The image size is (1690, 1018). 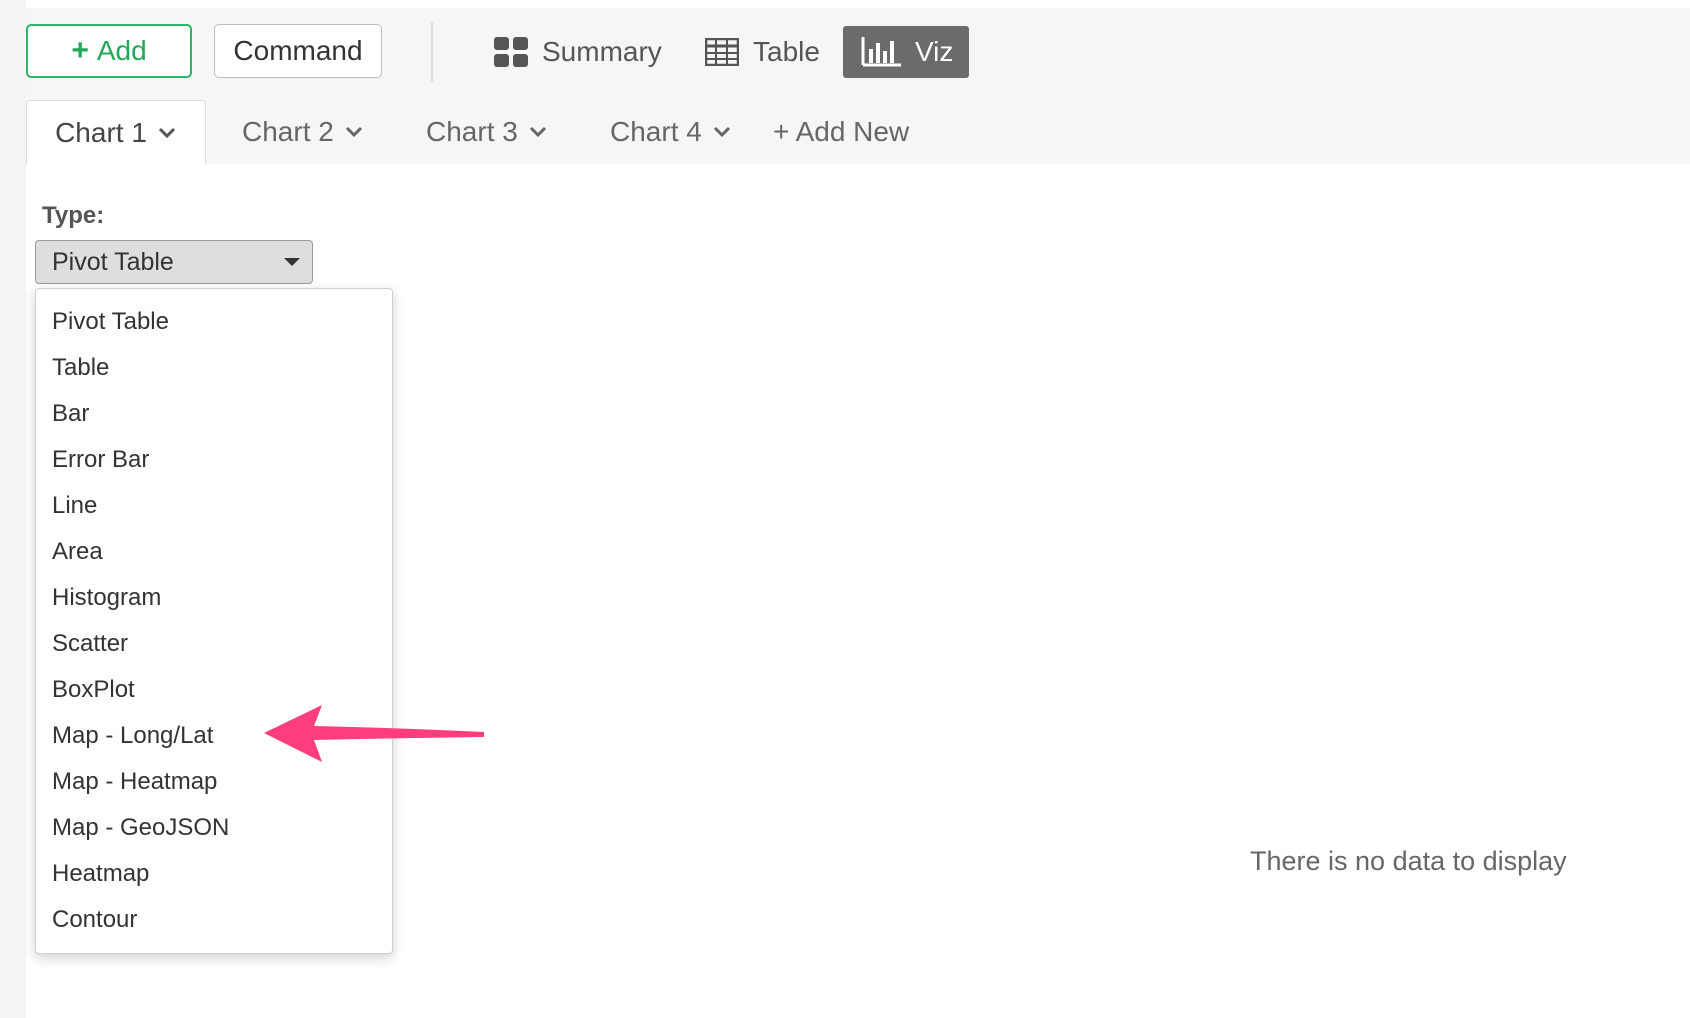 I want to click on tab-chart-4-label: Chart 4, so click(x=656, y=131).